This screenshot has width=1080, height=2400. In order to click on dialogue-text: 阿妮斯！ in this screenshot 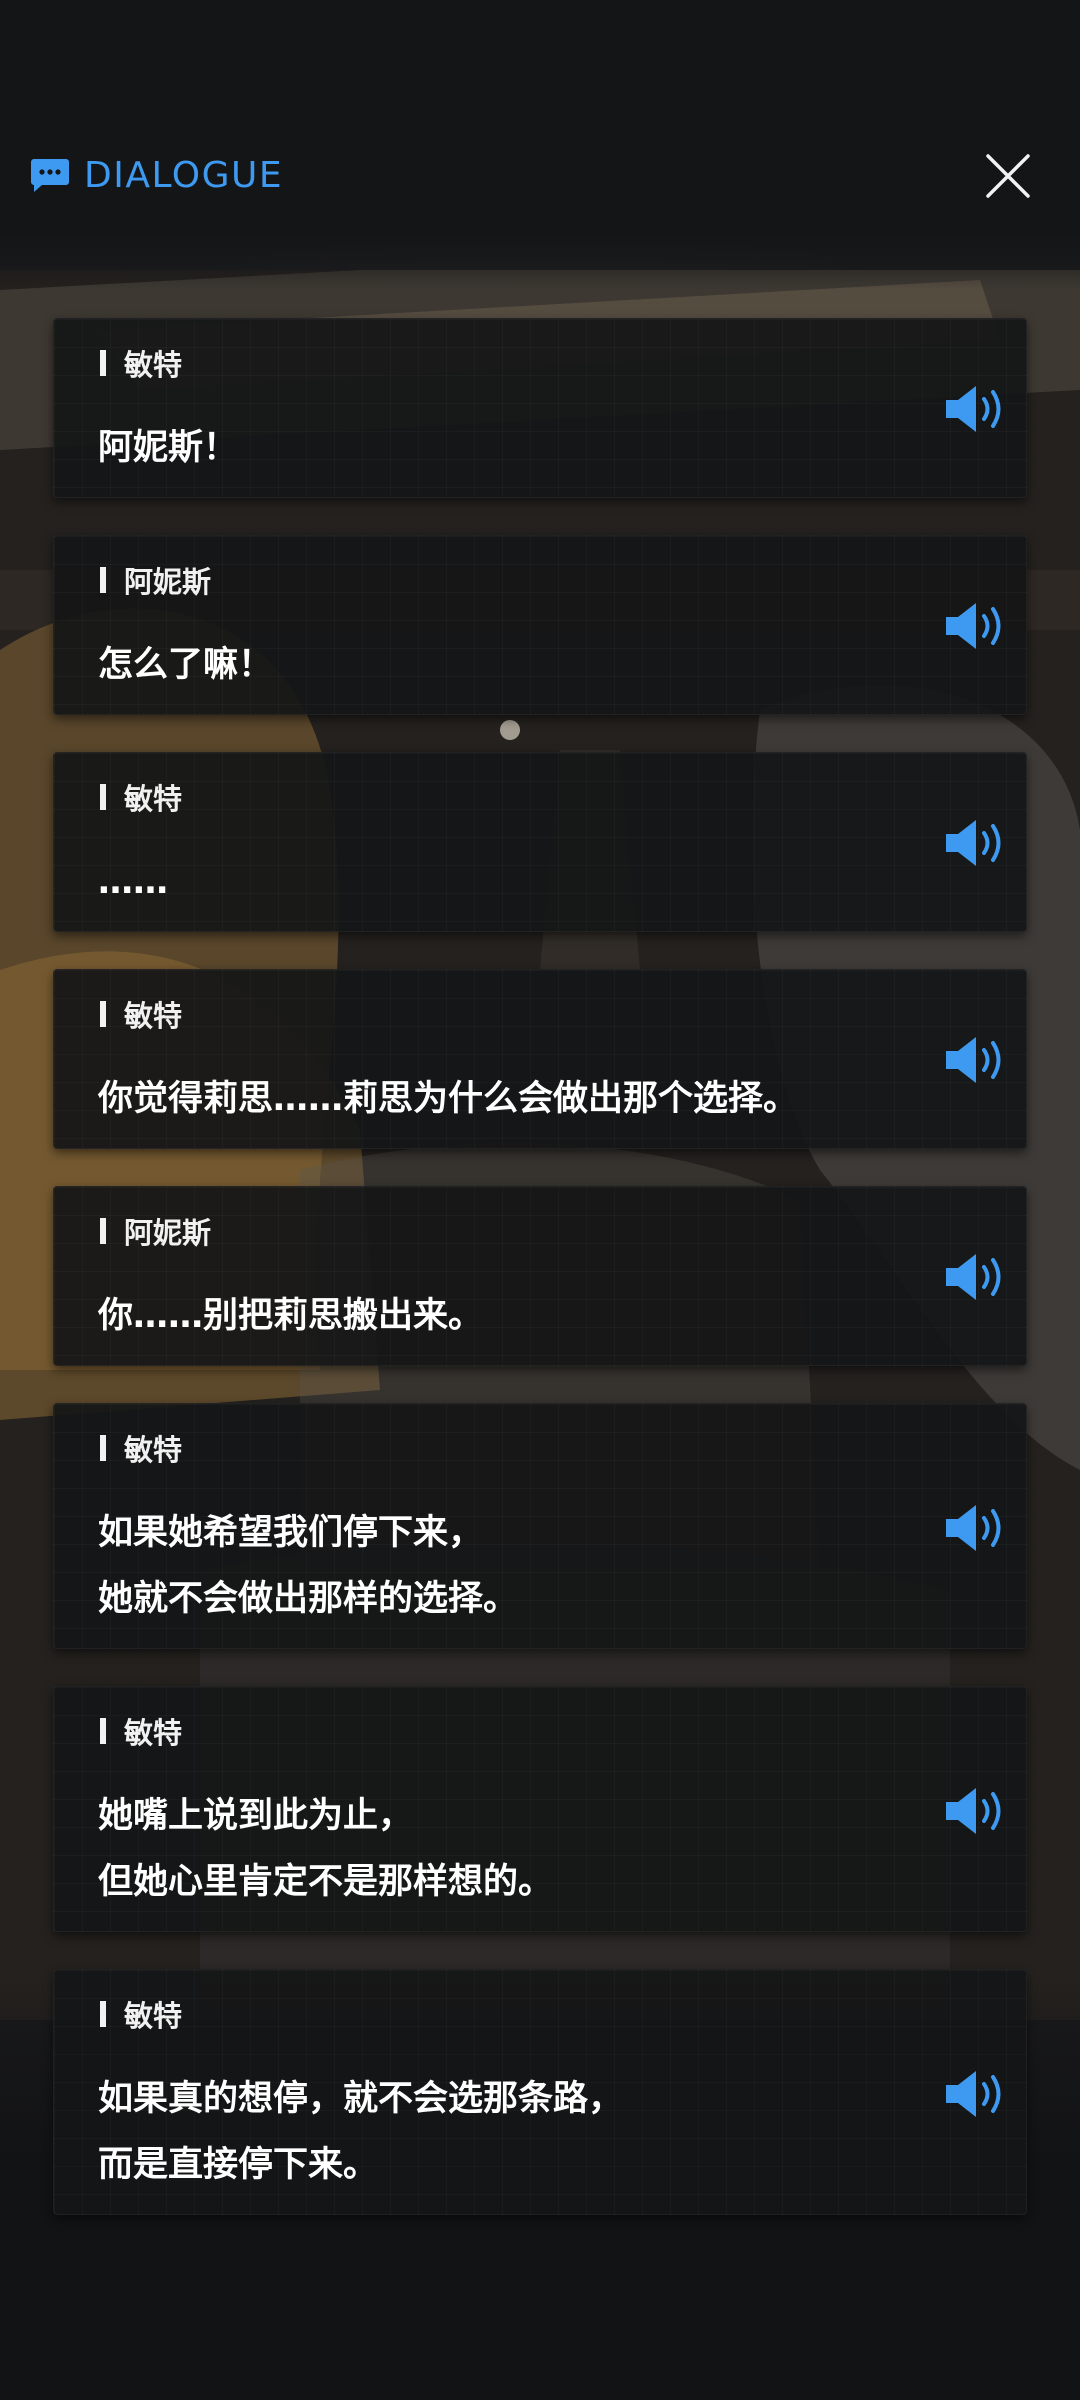, I will do `click(508, 448)`.